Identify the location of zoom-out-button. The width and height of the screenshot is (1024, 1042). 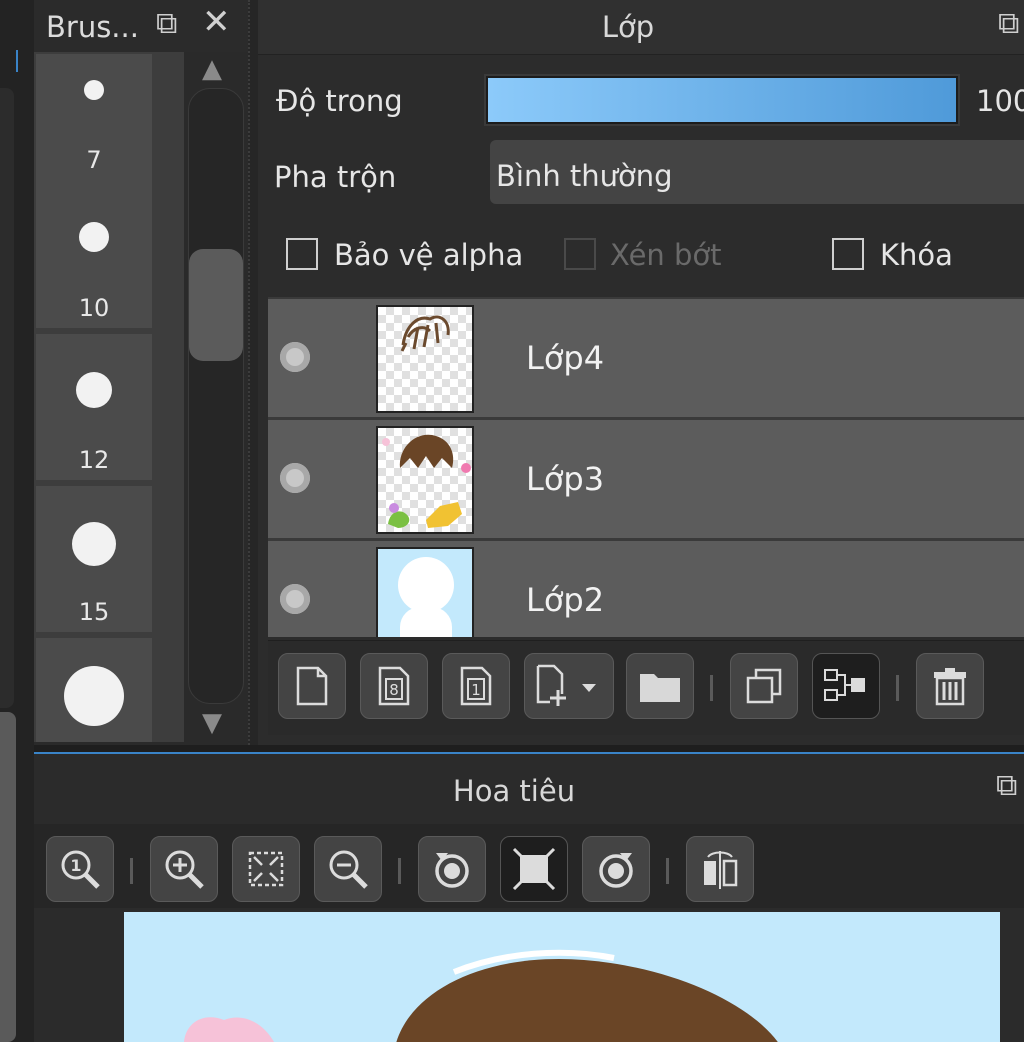
(348, 869).